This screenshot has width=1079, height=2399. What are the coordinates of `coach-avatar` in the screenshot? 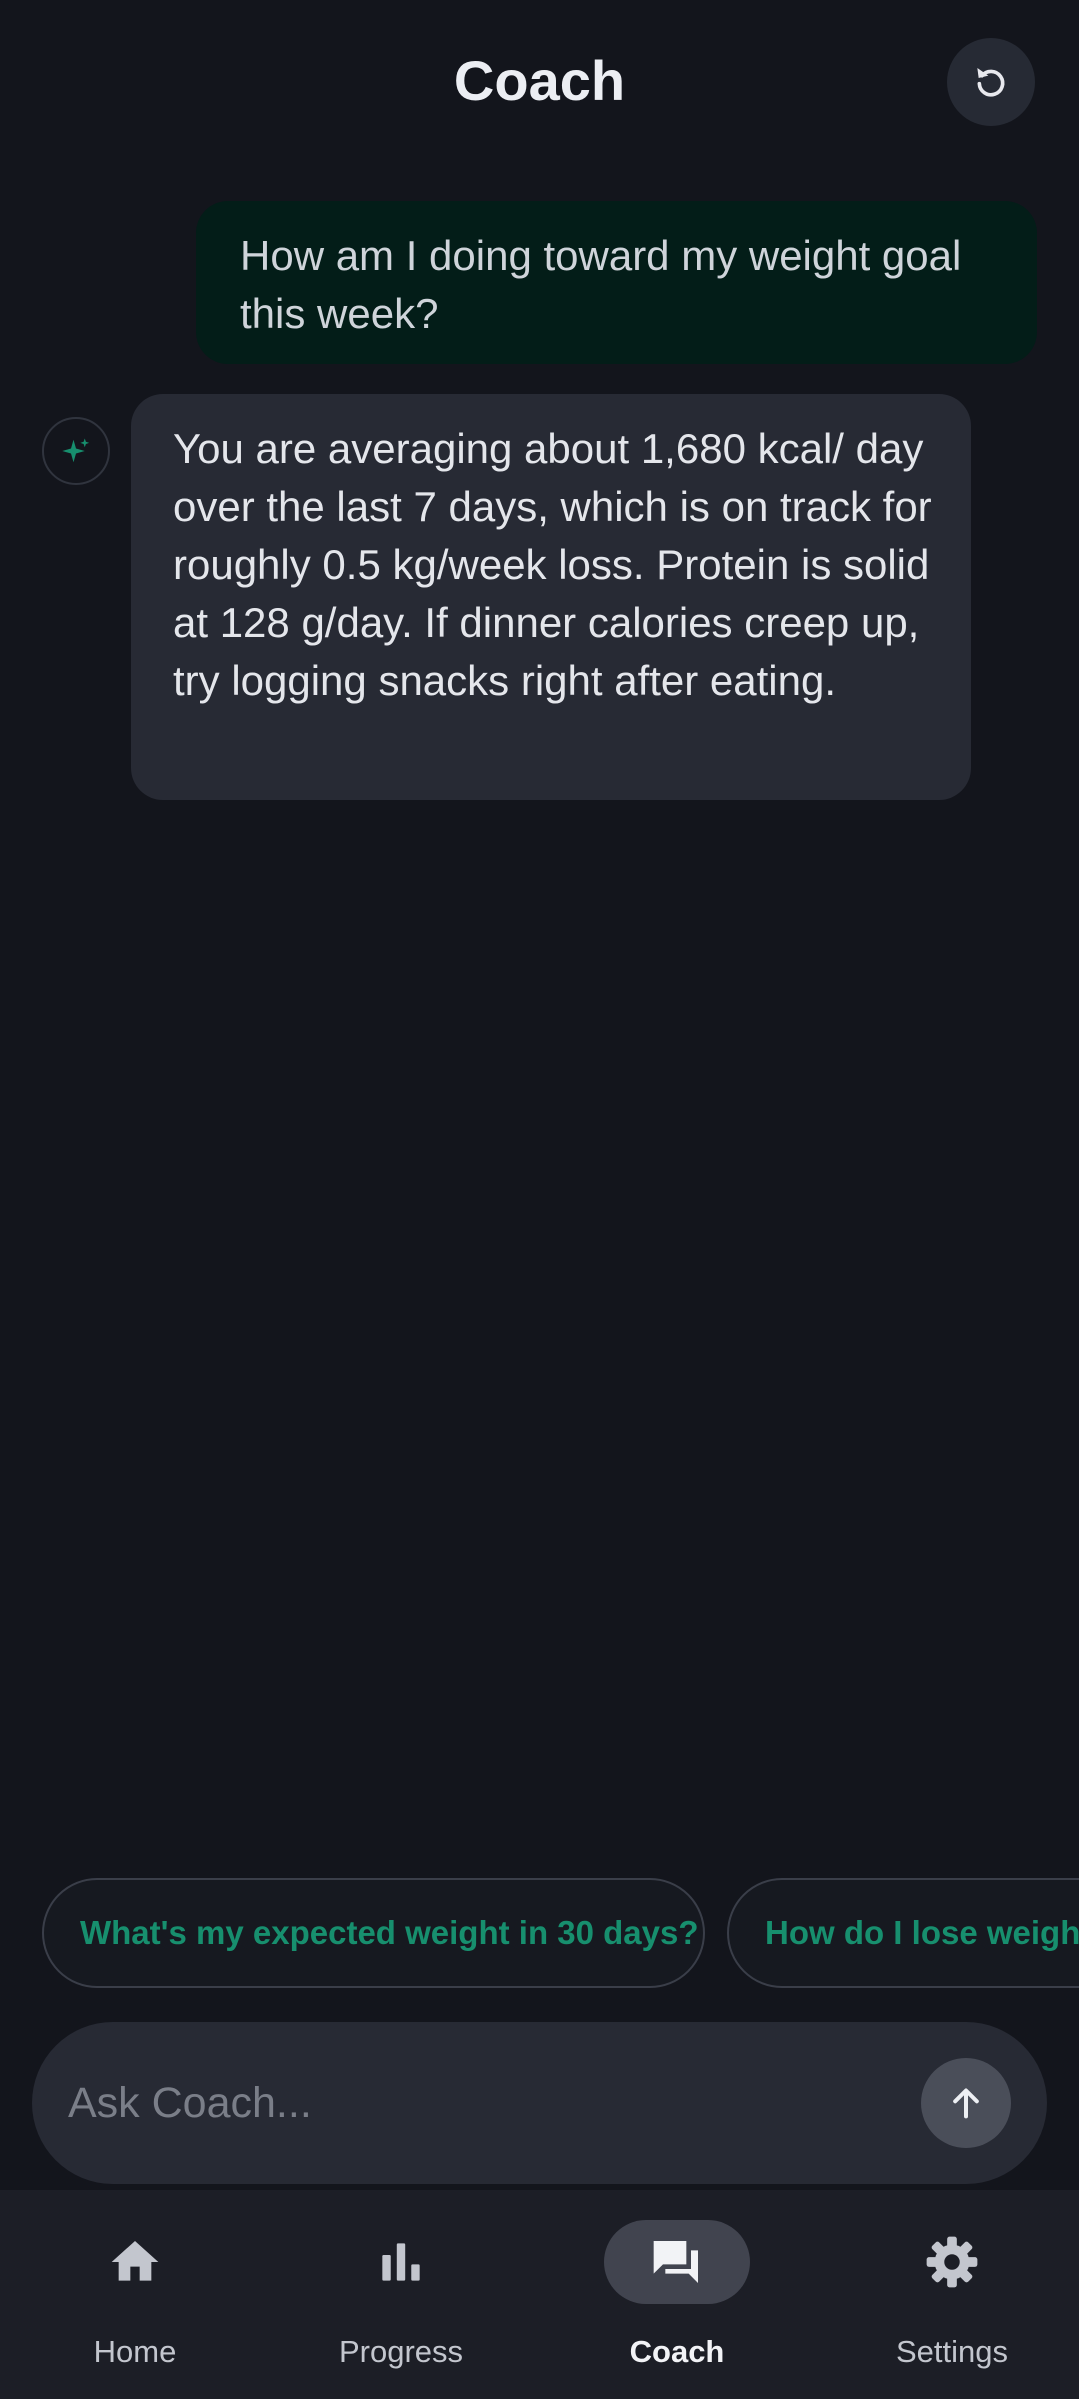 It's located at (76, 451).